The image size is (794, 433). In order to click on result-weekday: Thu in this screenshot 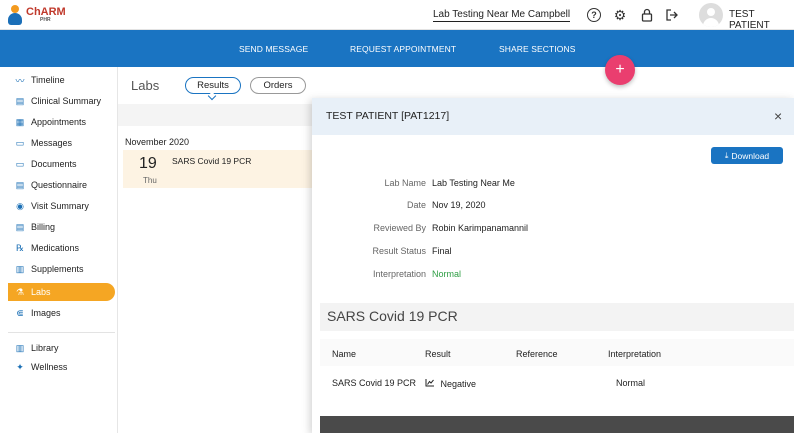, I will do `click(150, 180)`.